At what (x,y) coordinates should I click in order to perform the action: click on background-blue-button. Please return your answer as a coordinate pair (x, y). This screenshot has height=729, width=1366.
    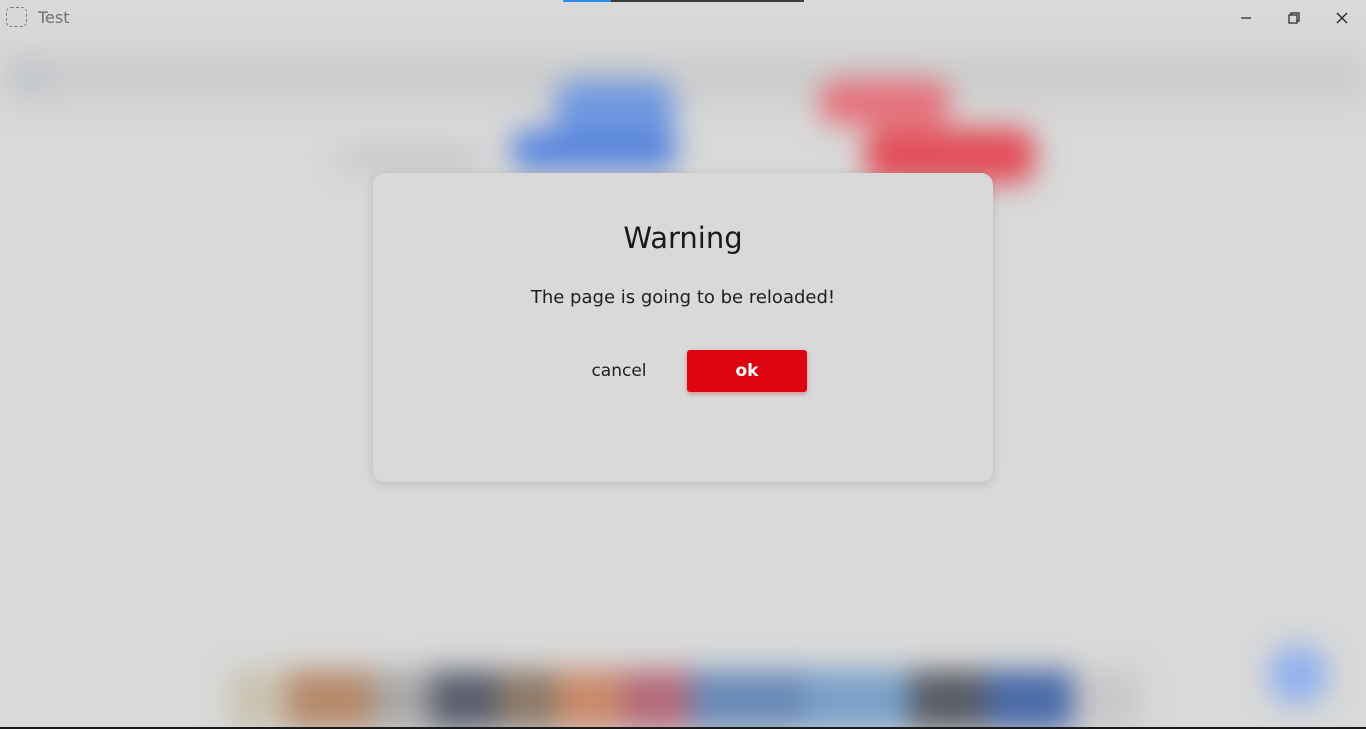
    Looking at the image, I should click on (594, 150).